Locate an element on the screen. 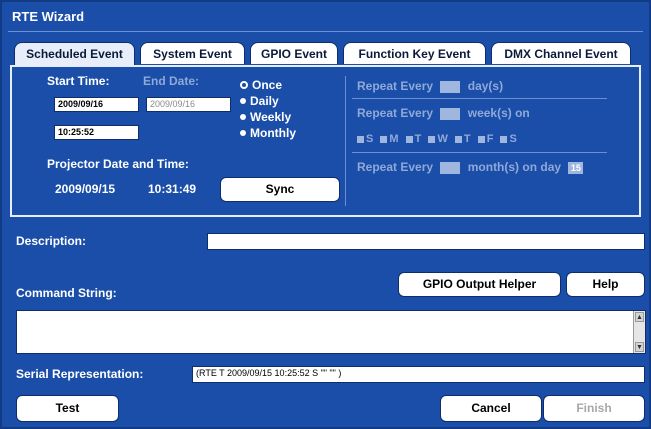  start-date-field: 2009/09/16 is located at coordinates (96, 104).